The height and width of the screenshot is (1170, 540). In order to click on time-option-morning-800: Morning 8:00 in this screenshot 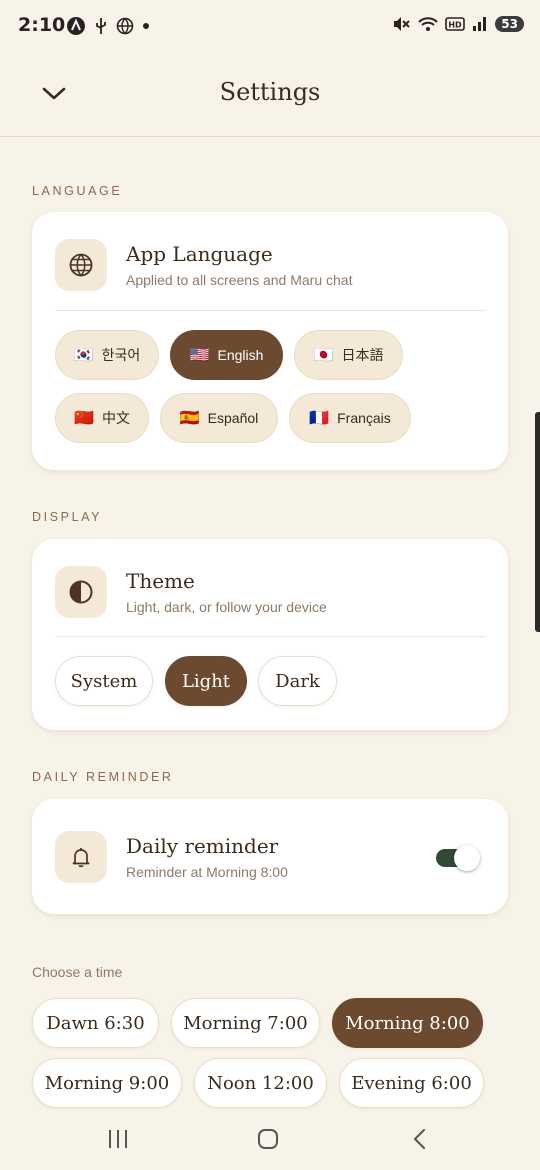, I will do `click(407, 1023)`.